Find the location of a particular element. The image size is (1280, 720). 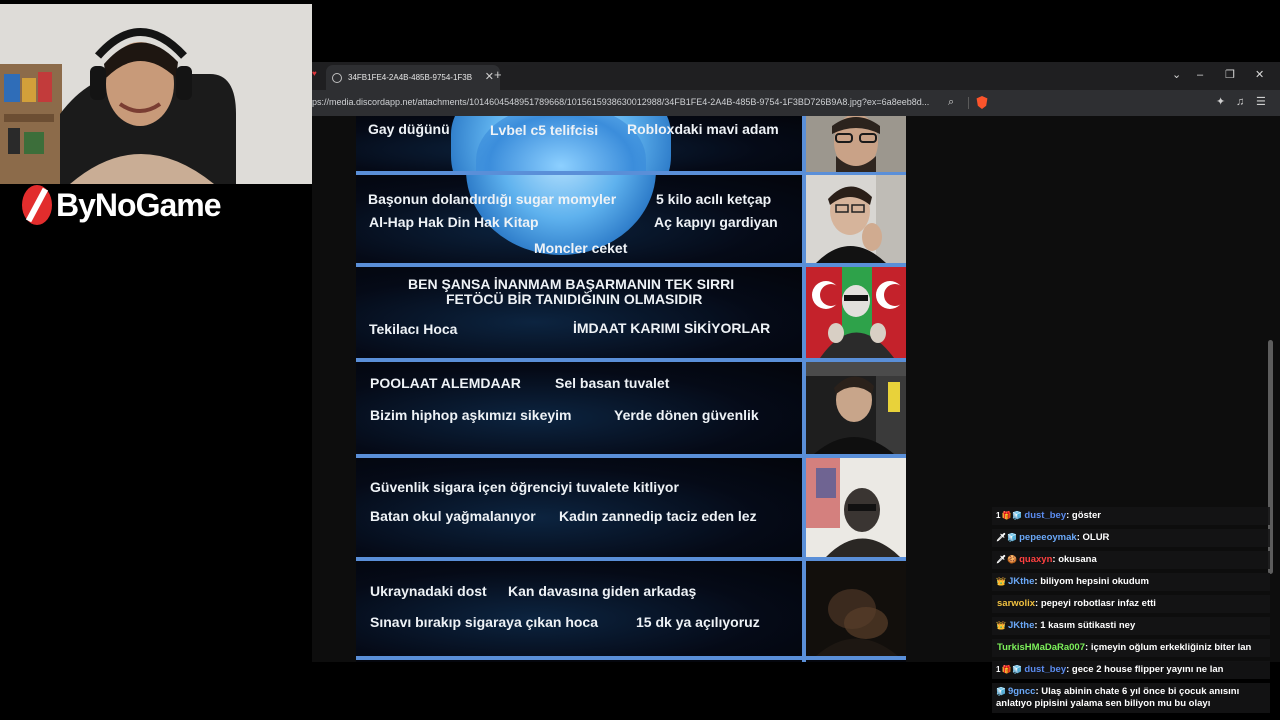

image-label: Robloxdaki mavi adam is located at coordinates (703, 129).